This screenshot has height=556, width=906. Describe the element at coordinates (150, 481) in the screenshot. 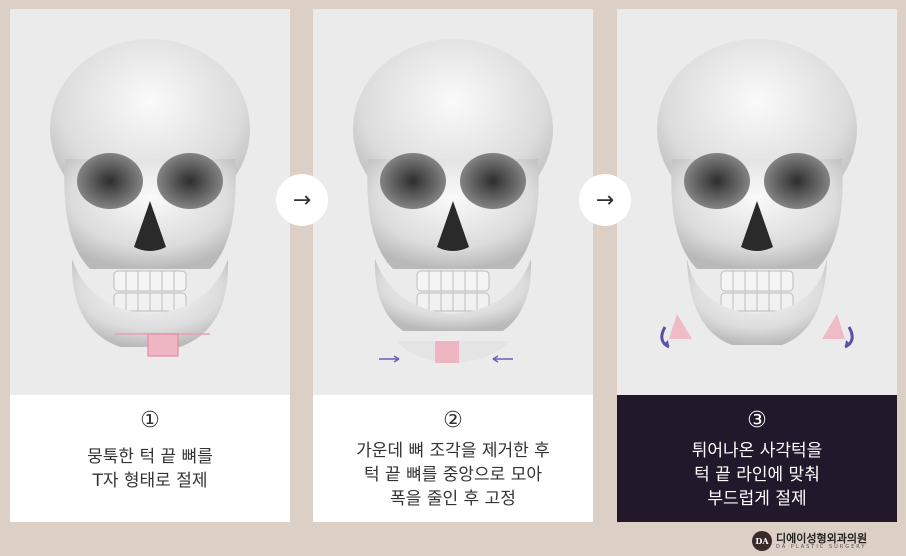

I see `caption-line: T자 형태로 절제` at that location.